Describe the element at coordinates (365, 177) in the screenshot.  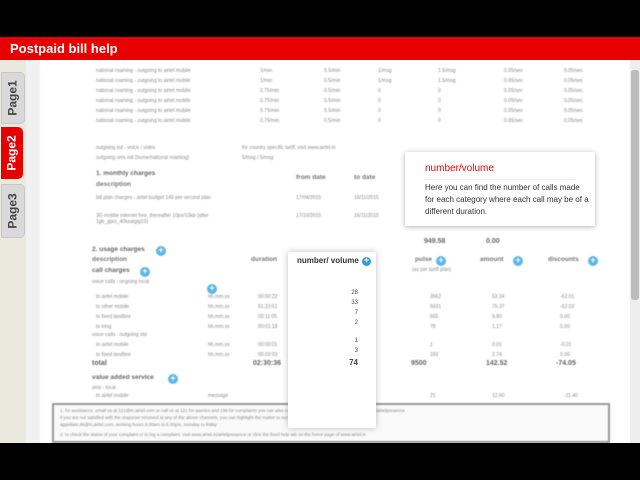
I see `monthly-to-head: to date` at that location.